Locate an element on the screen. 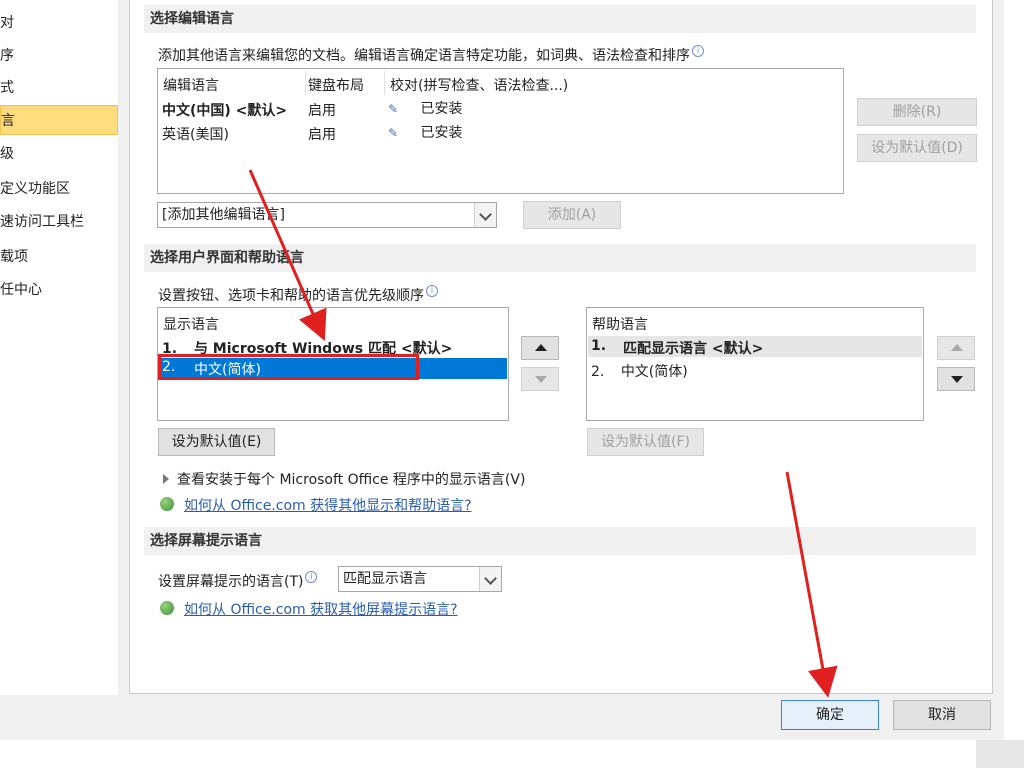  red-arrow-to-display-language is located at coordinates (287, 255).